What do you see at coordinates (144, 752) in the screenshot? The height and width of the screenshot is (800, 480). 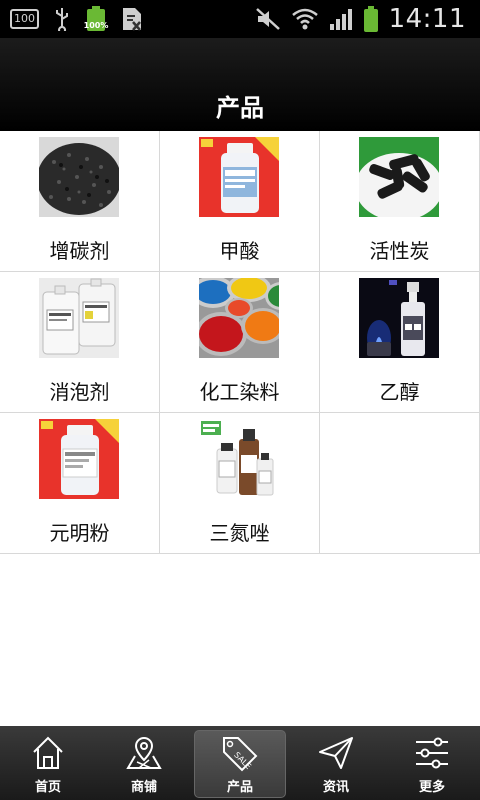 I see `map-icon` at bounding box center [144, 752].